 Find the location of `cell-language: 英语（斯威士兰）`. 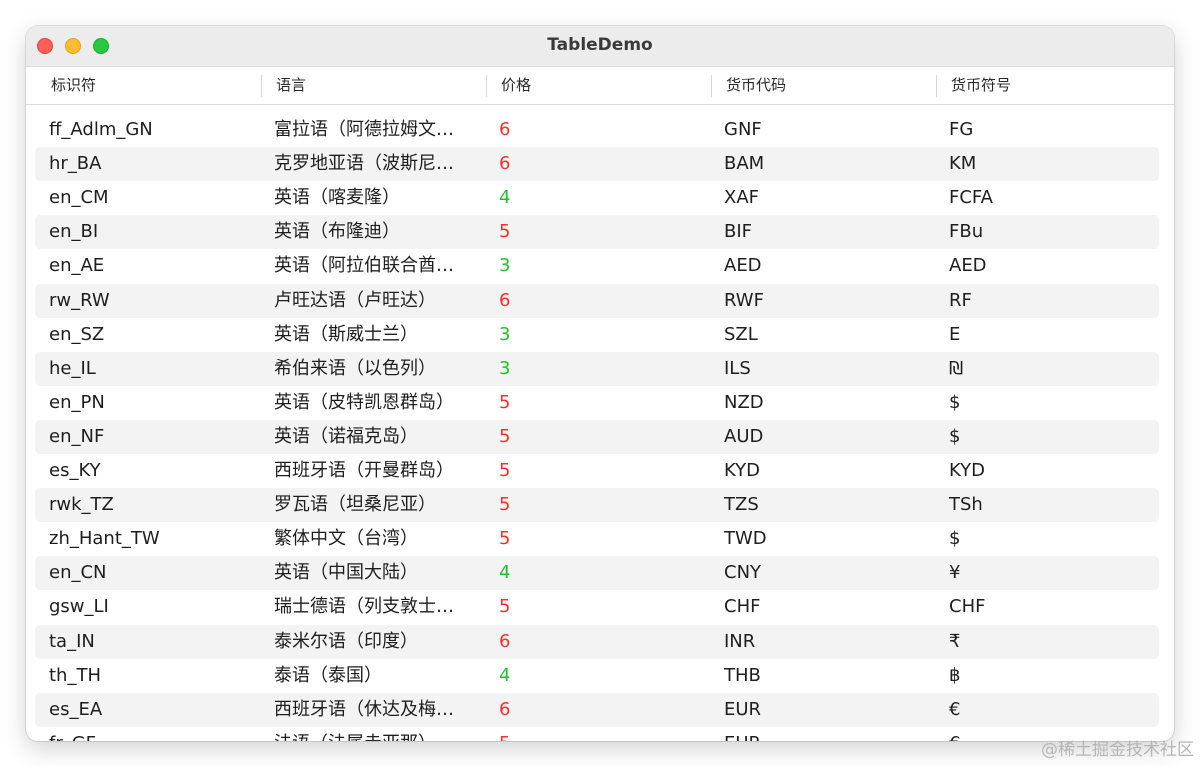

cell-language: 英语（斯威士兰） is located at coordinates (346, 334).